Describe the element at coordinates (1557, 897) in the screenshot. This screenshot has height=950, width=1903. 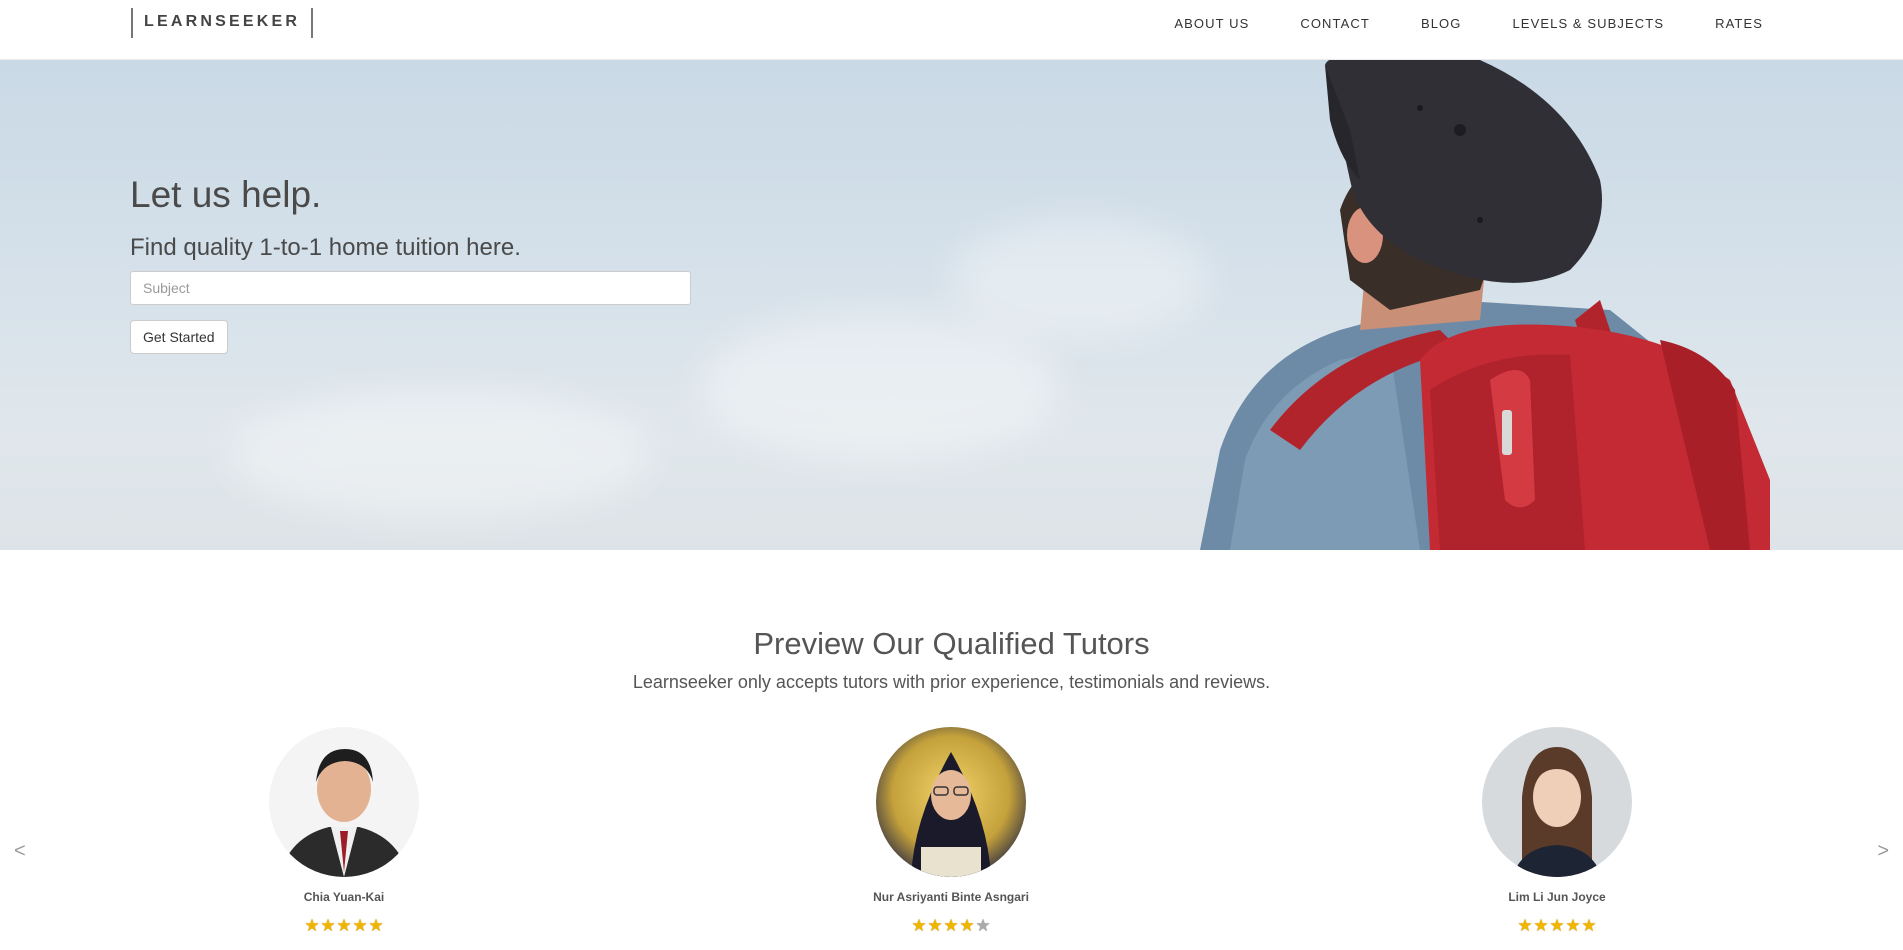
I see `tutor-name: Lim Li Jun Joyce` at that location.